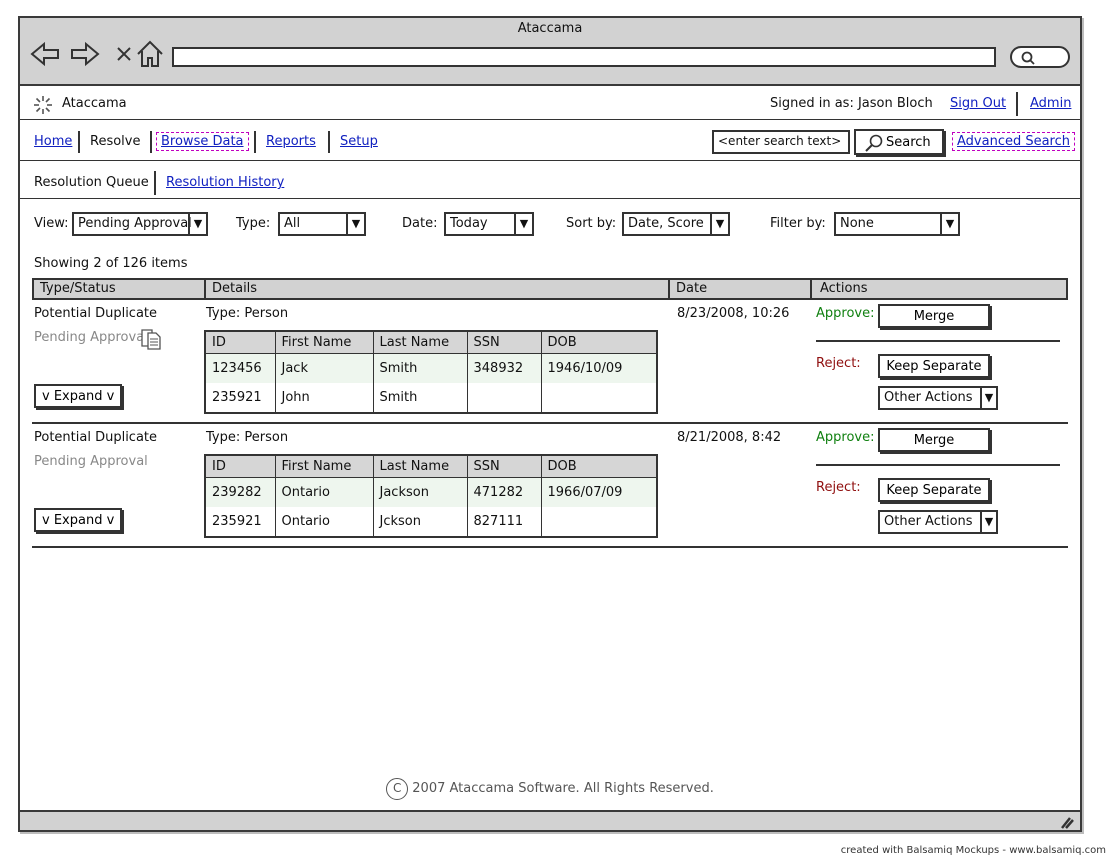 The height and width of the screenshot is (864, 1112). What do you see at coordinates (733, 313) in the screenshot?
I see `record-date: 8/23/2008, 10:26` at bounding box center [733, 313].